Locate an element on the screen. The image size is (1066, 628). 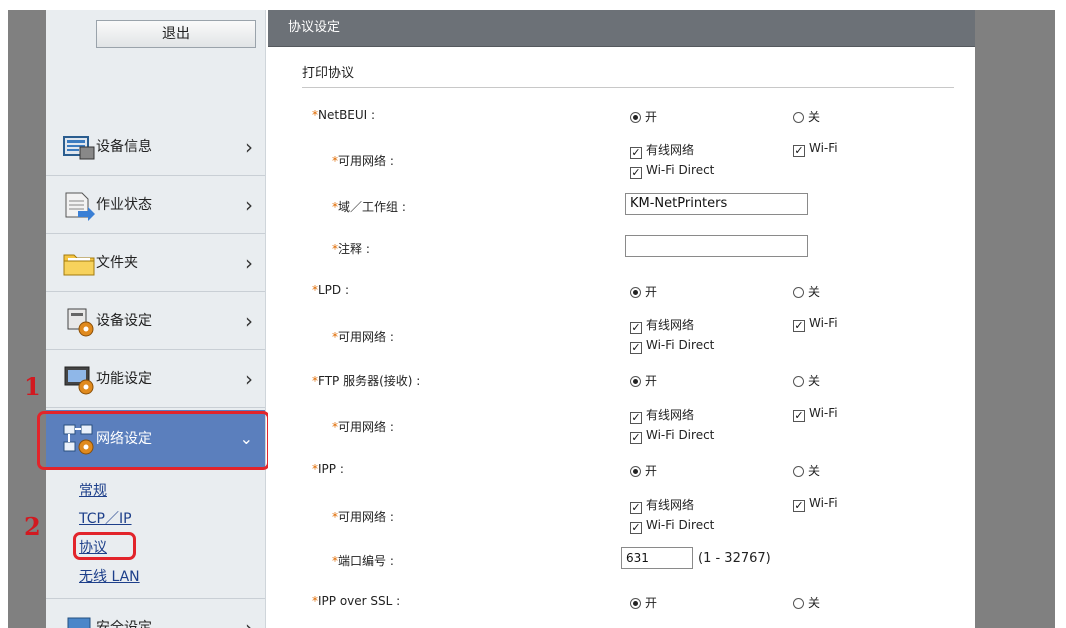
shield-icon is located at coordinates (79, 622).